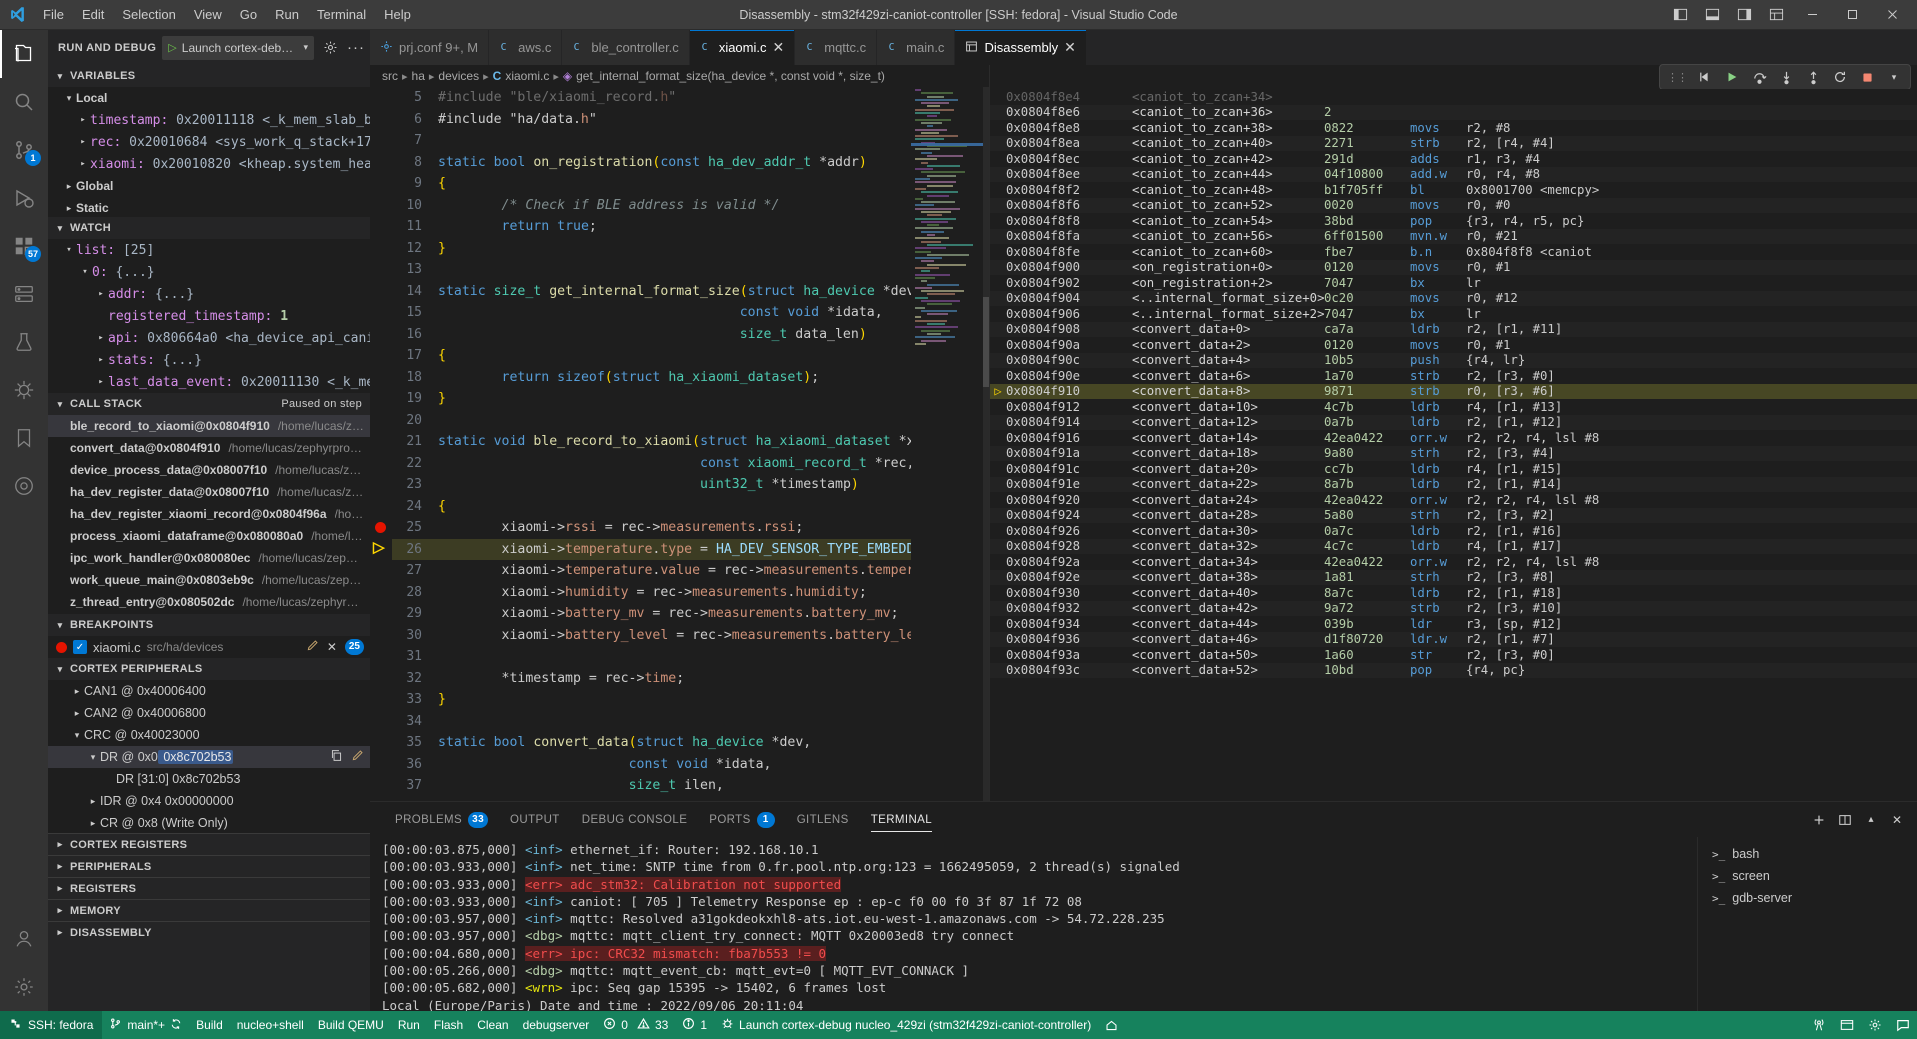 Image resolution: width=1917 pixels, height=1039 pixels. What do you see at coordinates (1845, 820) in the screenshot?
I see `split-terminal-icon` at bounding box center [1845, 820].